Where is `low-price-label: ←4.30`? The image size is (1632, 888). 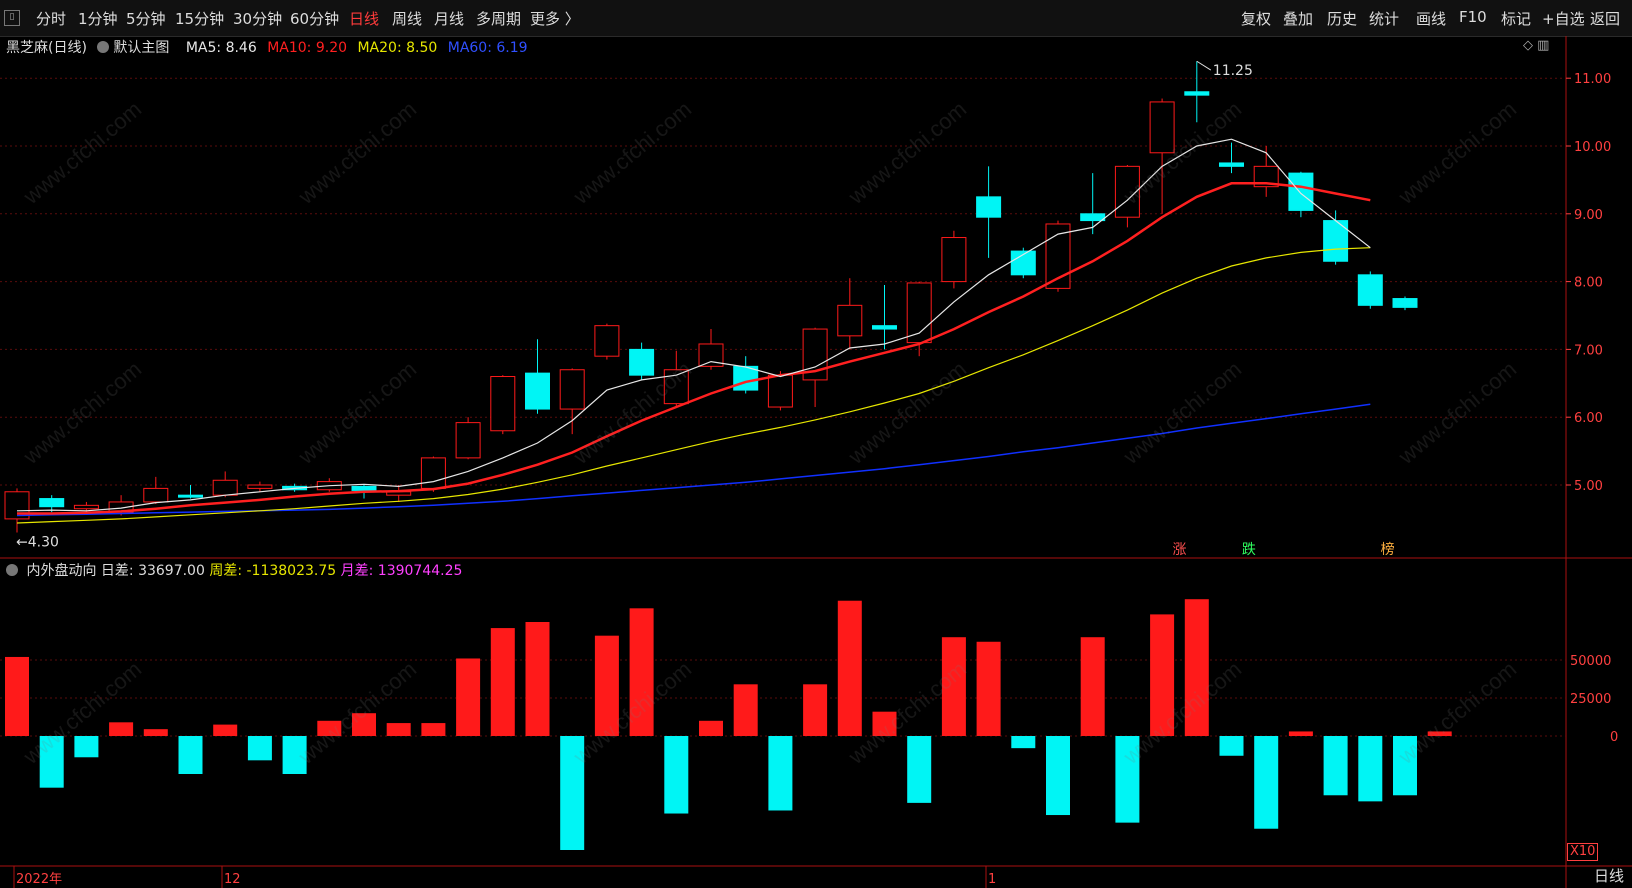 low-price-label: ←4.30 is located at coordinates (37, 542).